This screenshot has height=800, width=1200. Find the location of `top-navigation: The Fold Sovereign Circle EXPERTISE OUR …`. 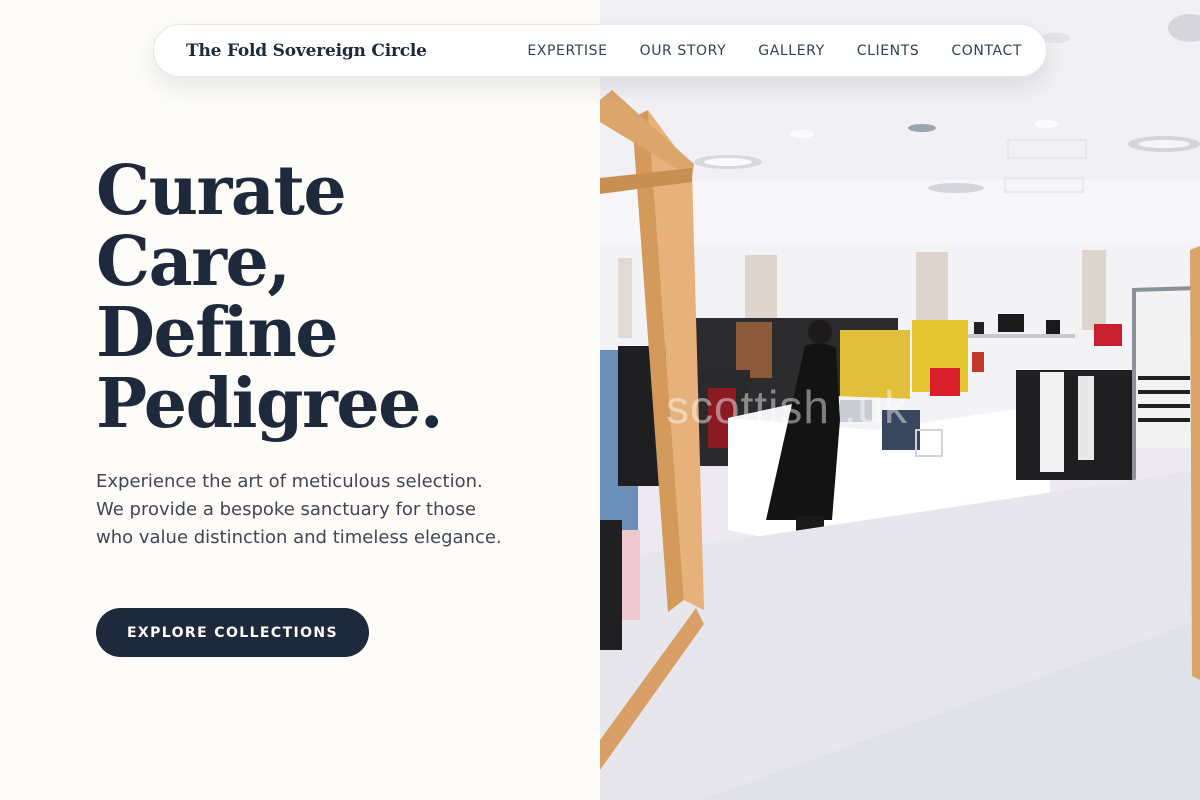

top-navigation: The Fold Sovereign Circle EXPERTISE OUR … is located at coordinates (600, 50).